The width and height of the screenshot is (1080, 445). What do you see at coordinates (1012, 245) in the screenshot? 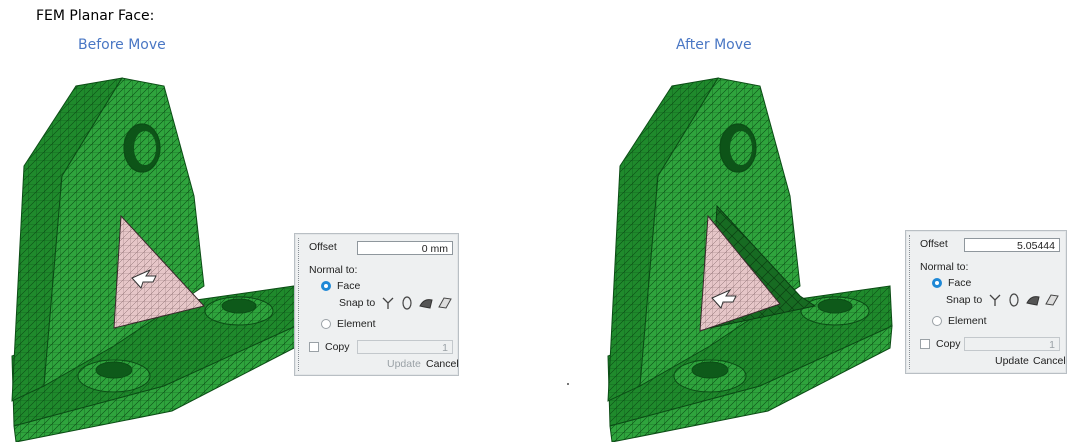
I see `offset-input: 5.05444` at bounding box center [1012, 245].